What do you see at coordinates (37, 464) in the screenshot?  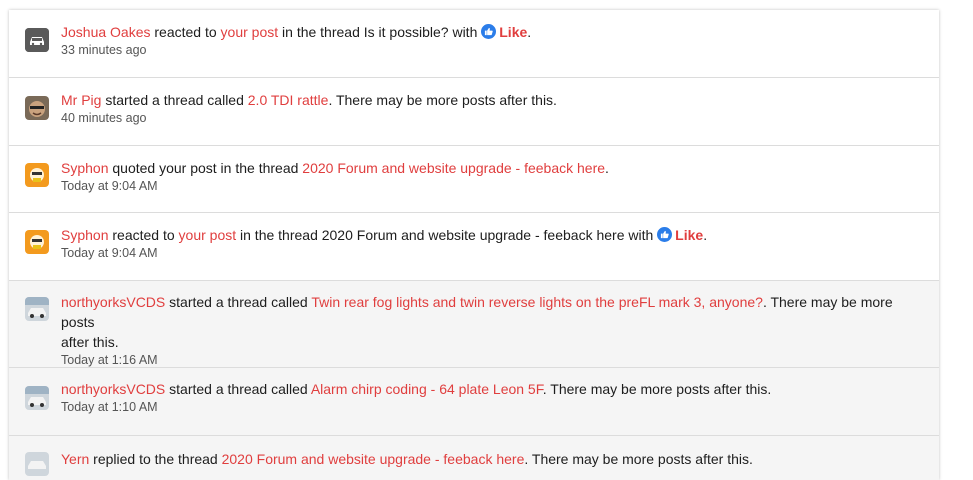 I see `yern-avatar` at bounding box center [37, 464].